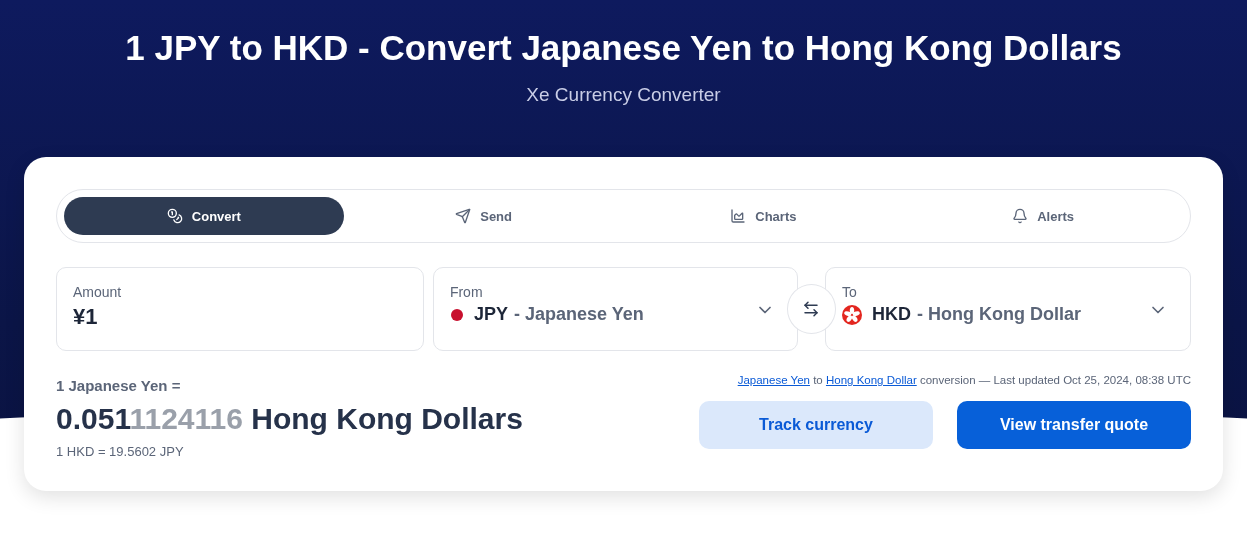  What do you see at coordinates (892, 314) in the screenshot?
I see `currency-code: HKD` at bounding box center [892, 314].